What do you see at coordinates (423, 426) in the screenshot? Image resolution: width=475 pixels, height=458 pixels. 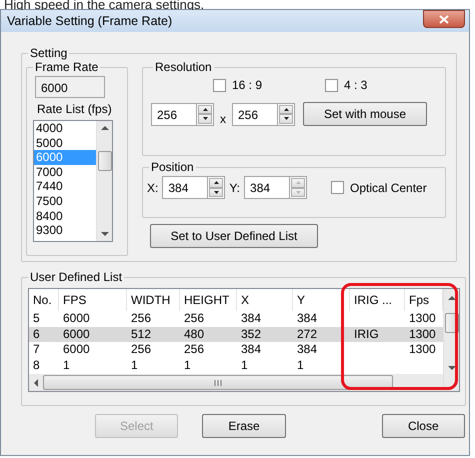 I see `dialog-button: Close` at bounding box center [423, 426].